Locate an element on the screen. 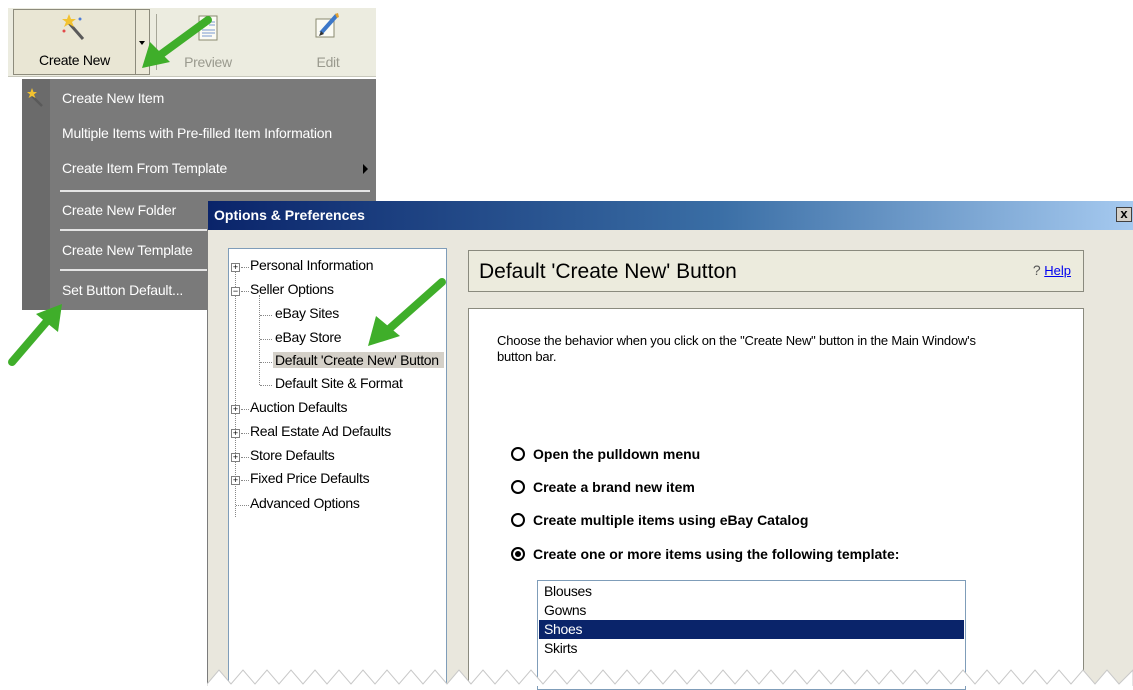 Image resolution: width=1133 pixels, height=690 pixels. annotation-arrow-tree is located at coordinates (407, 312).